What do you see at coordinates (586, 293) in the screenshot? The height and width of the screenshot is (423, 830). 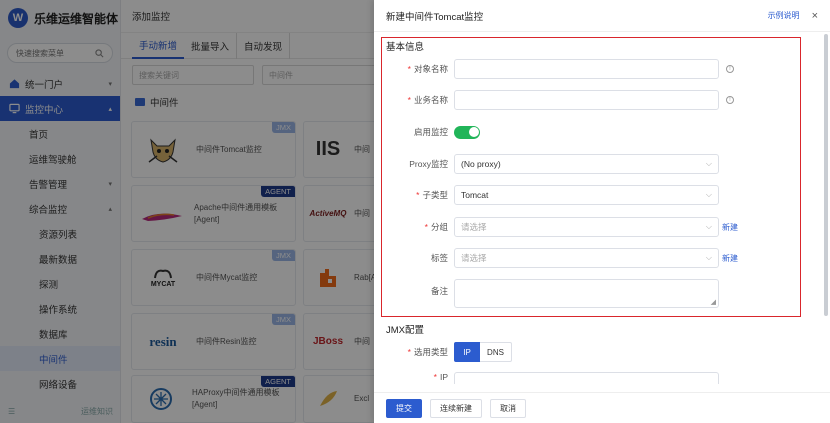 I see `remark-textarea: ◢` at bounding box center [586, 293].